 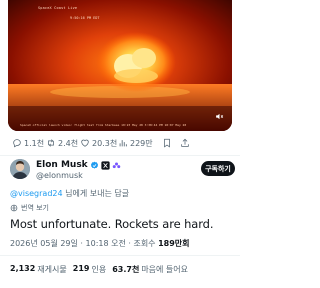 I want to click on share-icon, so click(x=185, y=142).